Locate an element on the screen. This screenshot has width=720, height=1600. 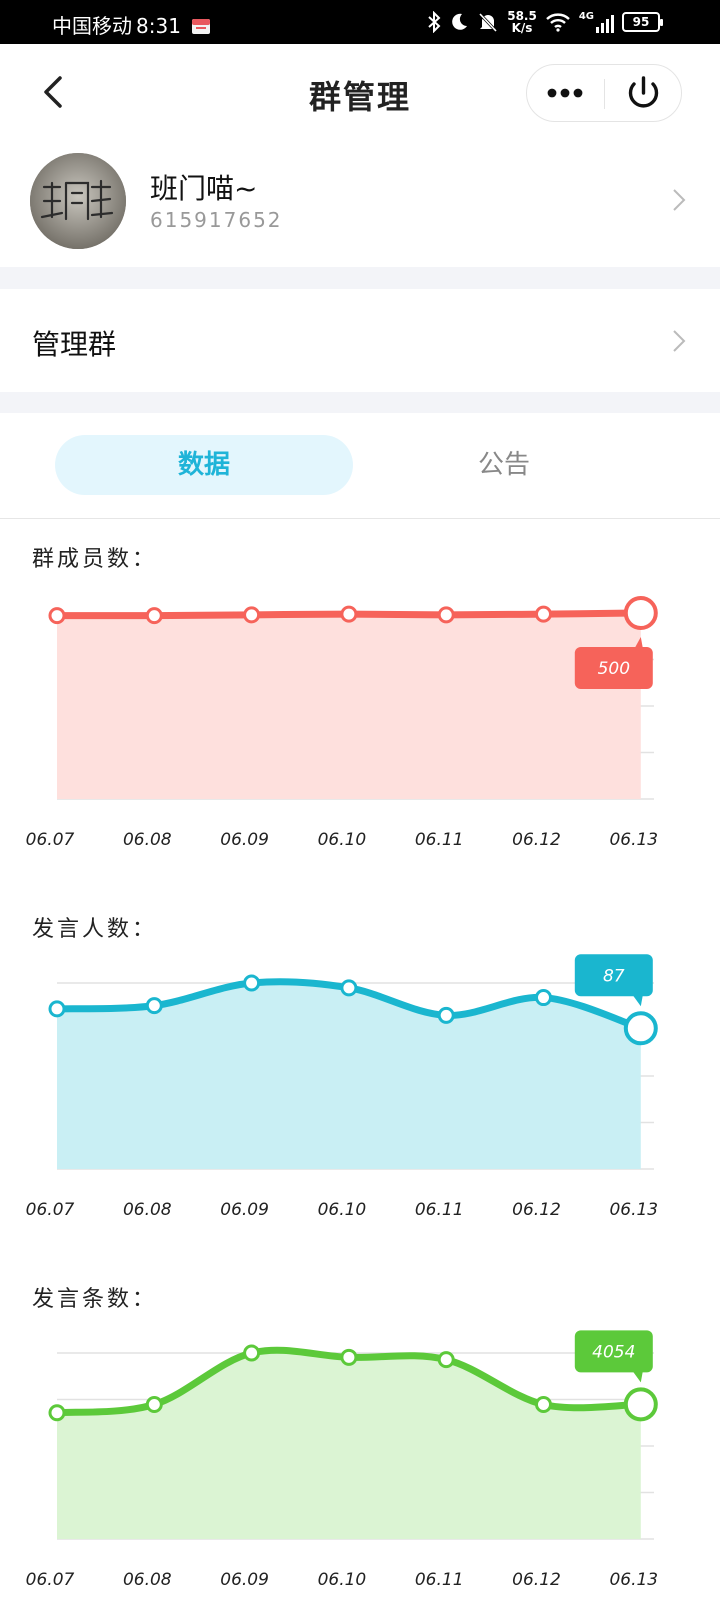
more-dots-icon is located at coordinates (565, 93).